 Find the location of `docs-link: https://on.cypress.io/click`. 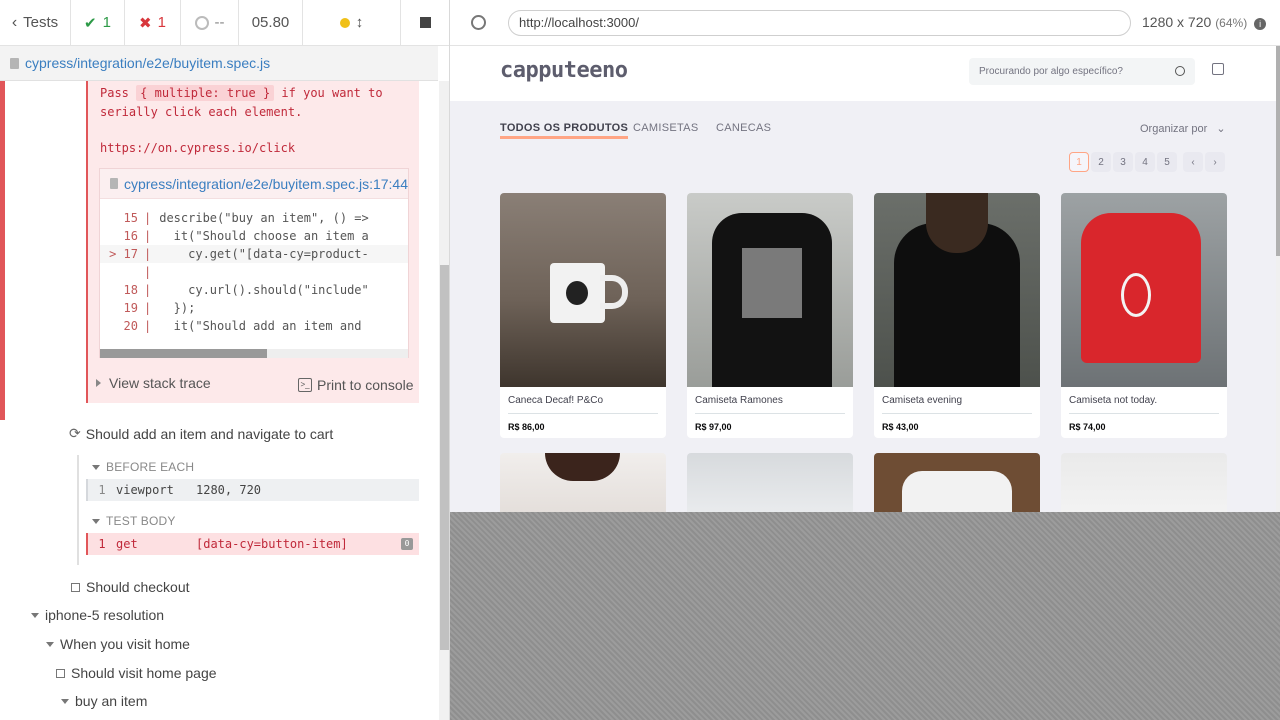

docs-link: https://on.cypress.io/click is located at coordinates (197, 148).